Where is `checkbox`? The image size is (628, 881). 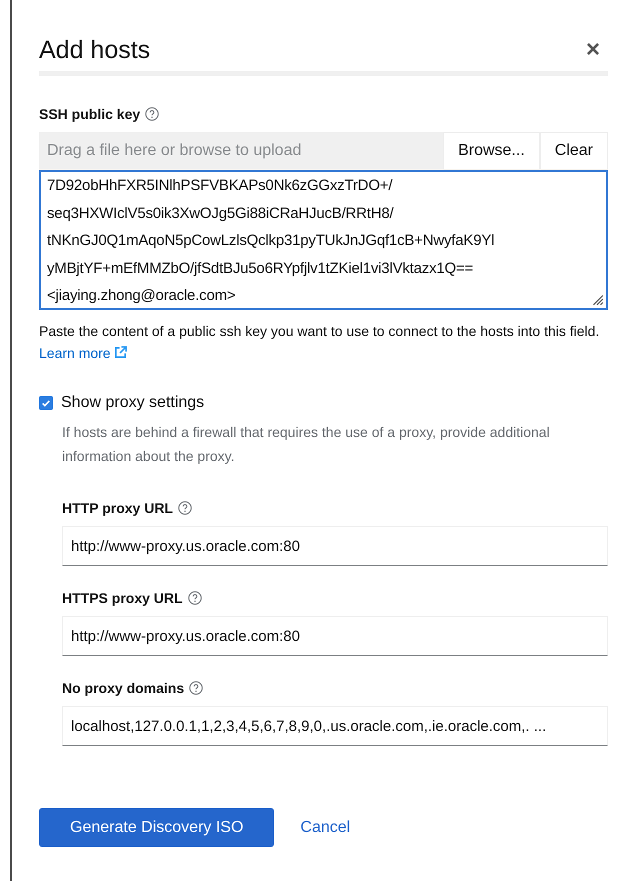
checkbox is located at coordinates (46, 403).